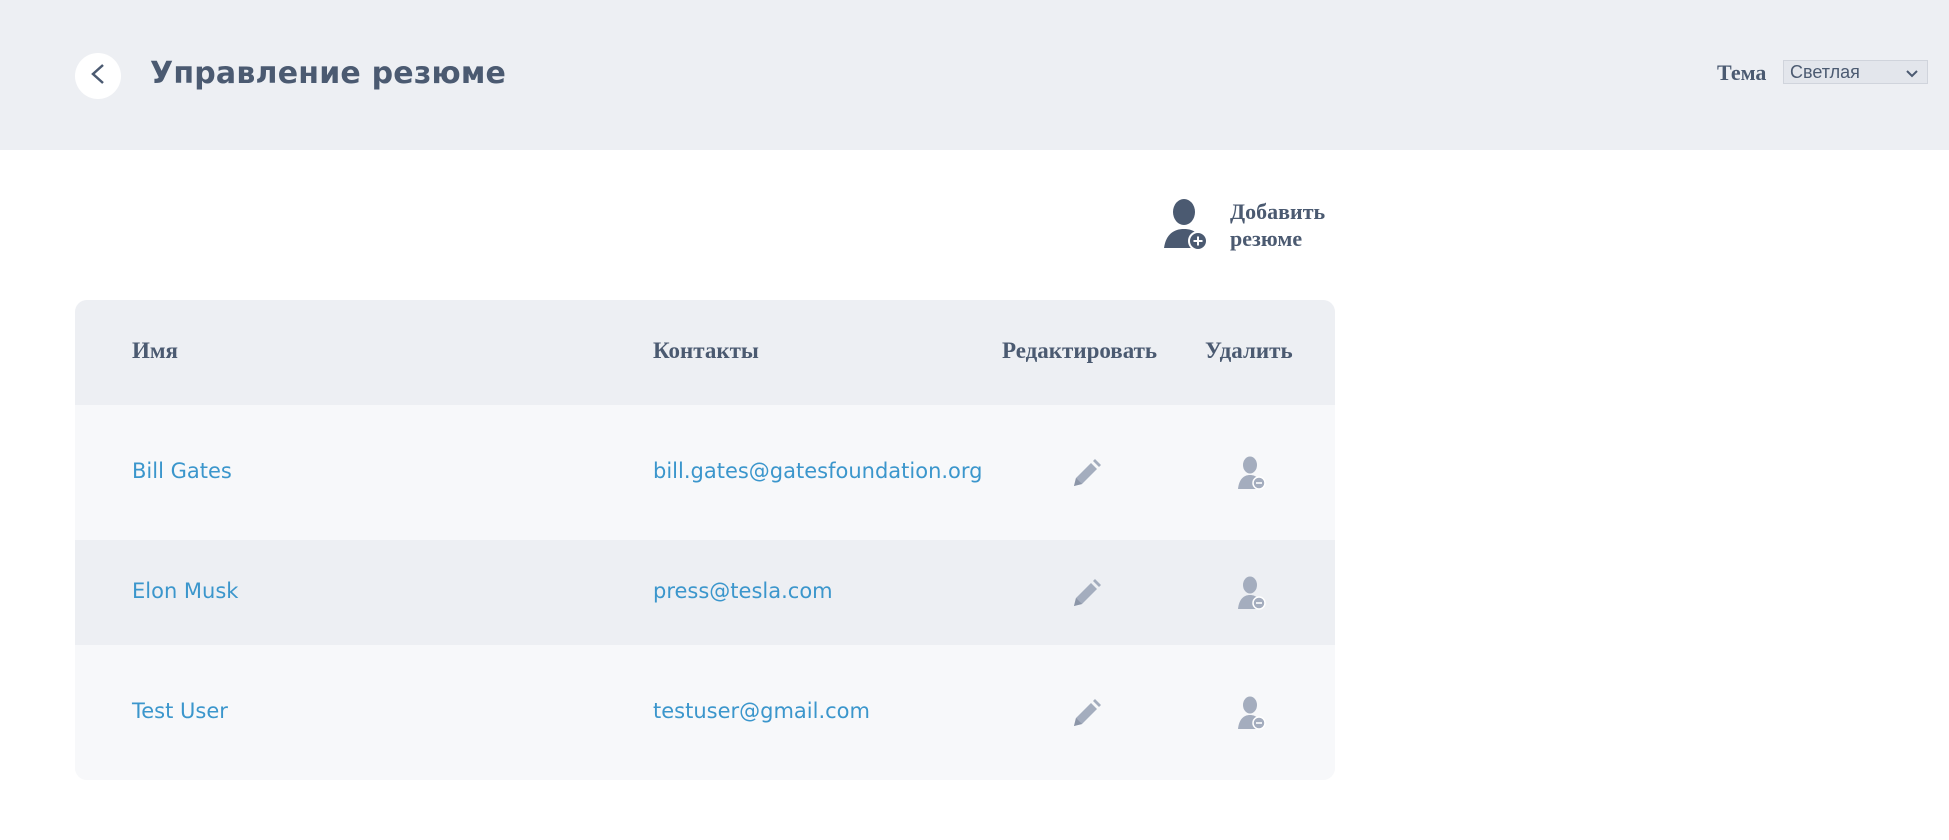  What do you see at coordinates (182, 471) in the screenshot?
I see `resume-name-link: Bill Gates` at bounding box center [182, 471].